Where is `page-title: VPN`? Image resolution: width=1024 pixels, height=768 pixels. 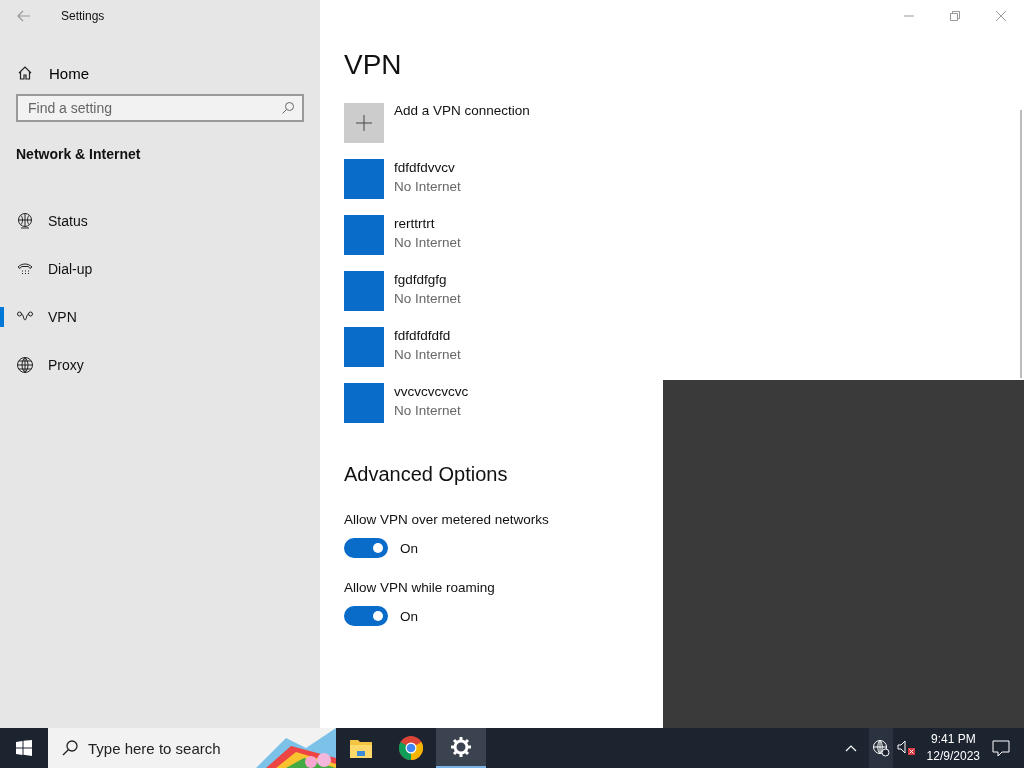
page-title: VPN is located at coordinates (373, 65).